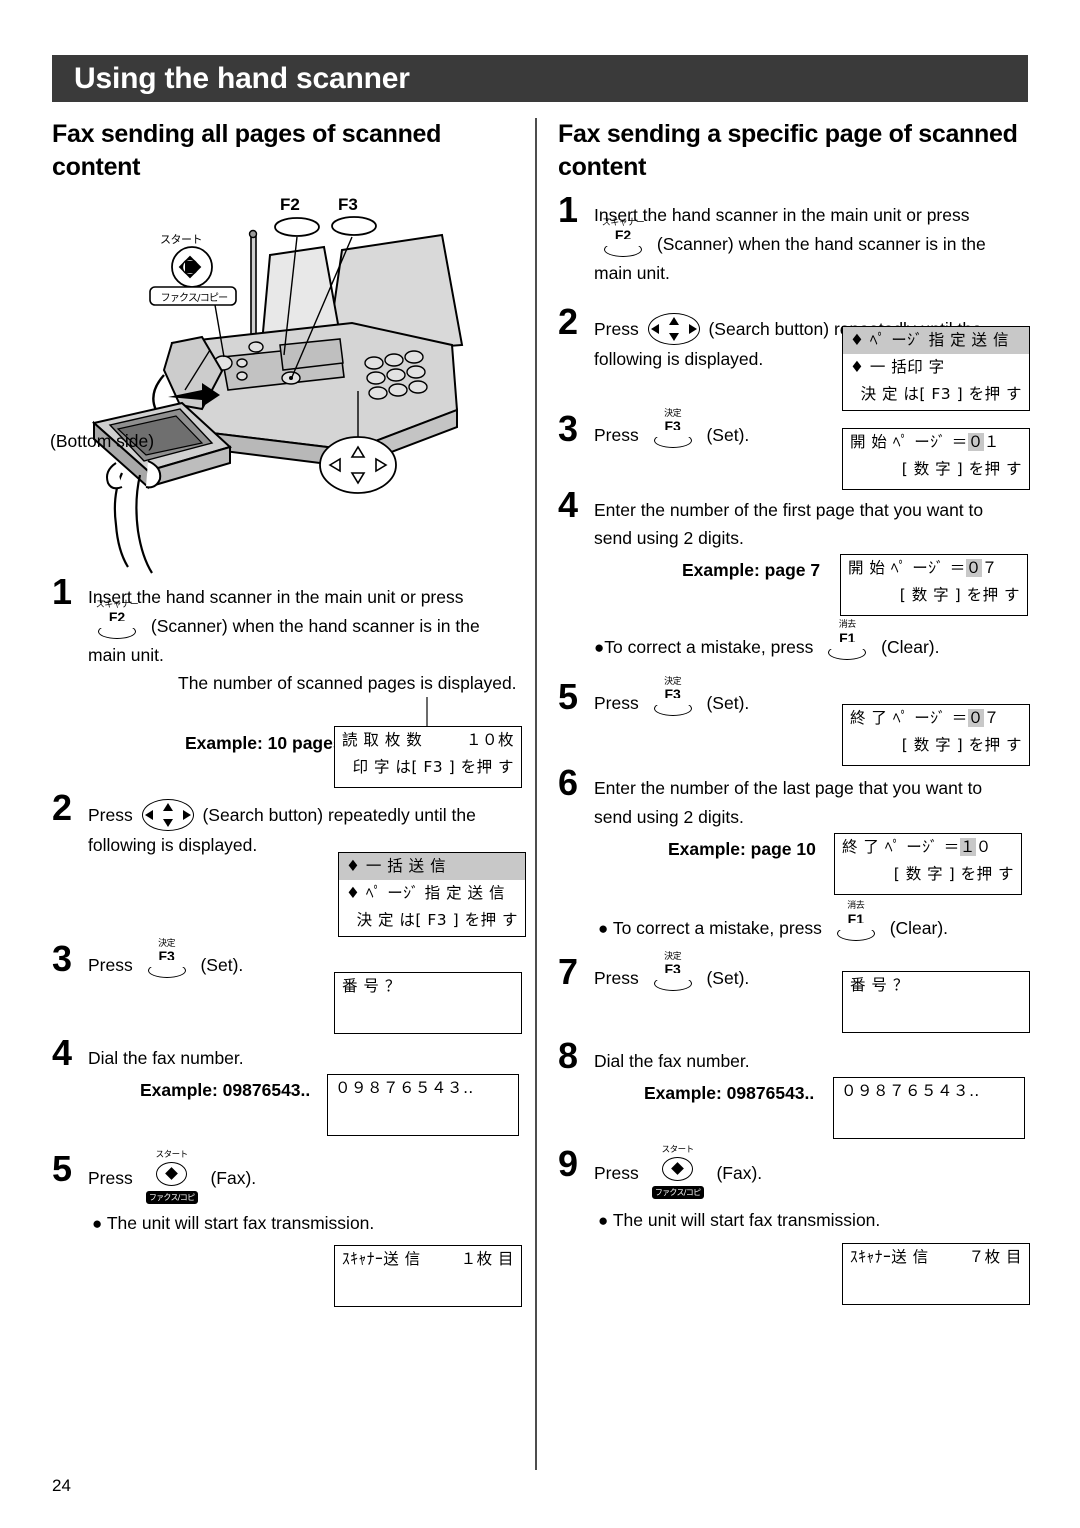  What do you see at coordinates (794, 1001) in the screenshot?
I see `right-step-7-lcd-block: 番 号 ？` at bounding box center [794, 1001].